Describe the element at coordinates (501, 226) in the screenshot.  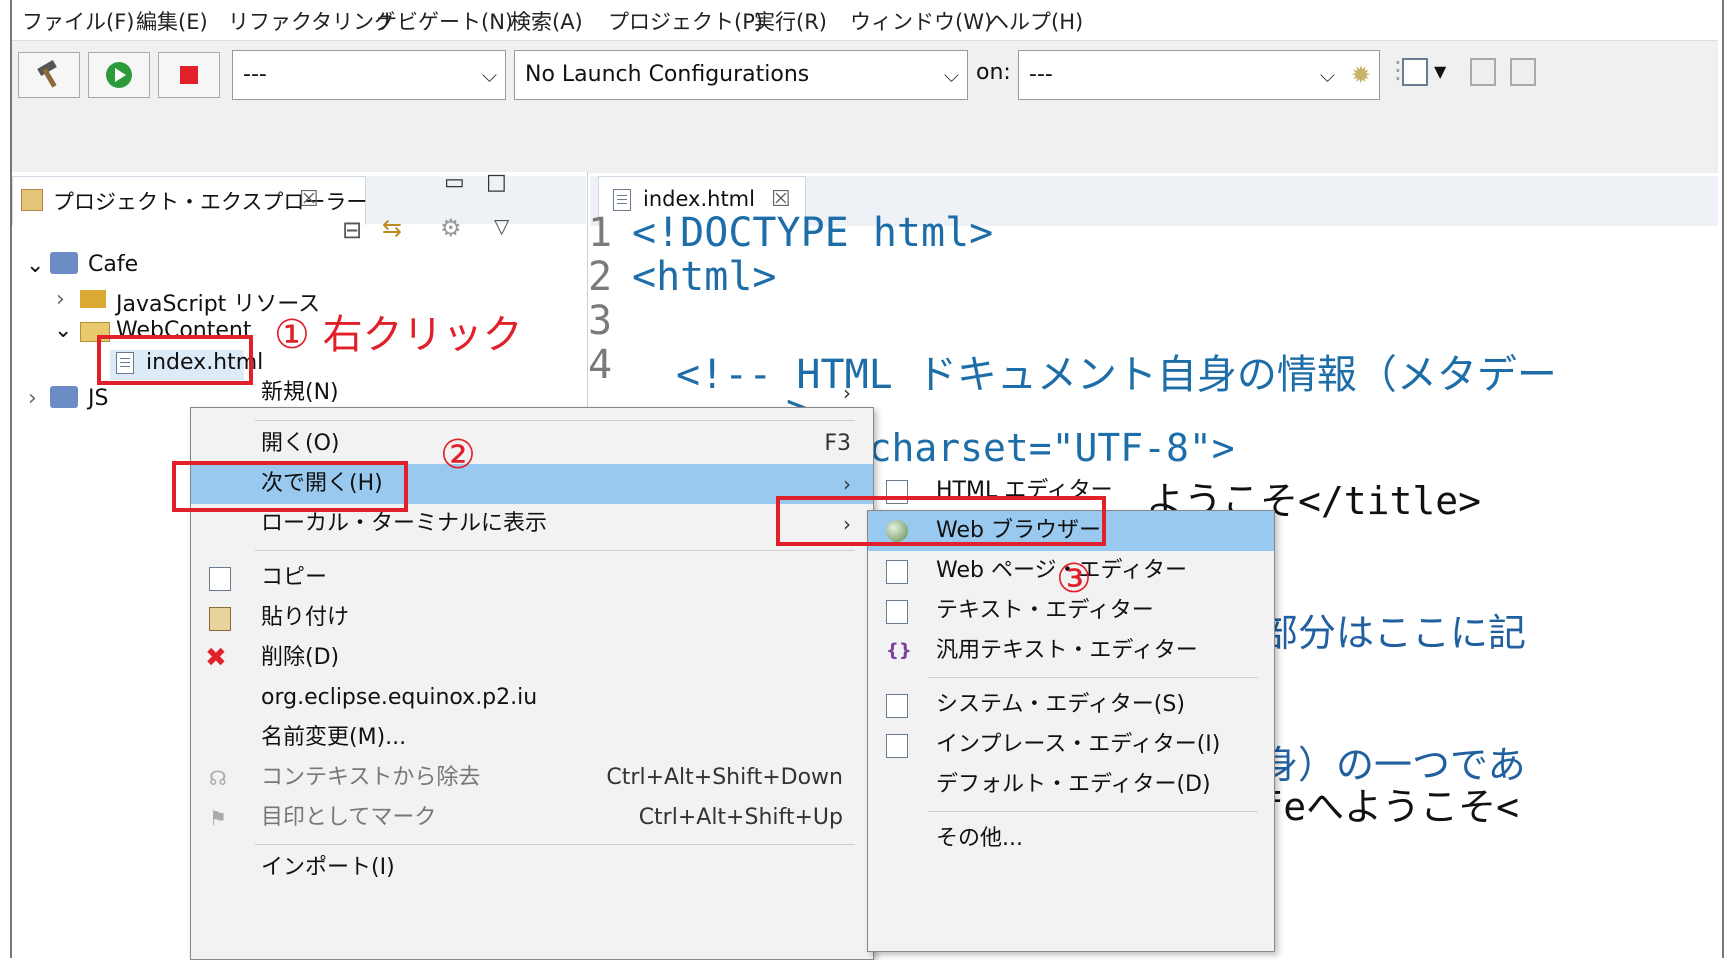
I see `view-menu-icon: ▽` at that location.